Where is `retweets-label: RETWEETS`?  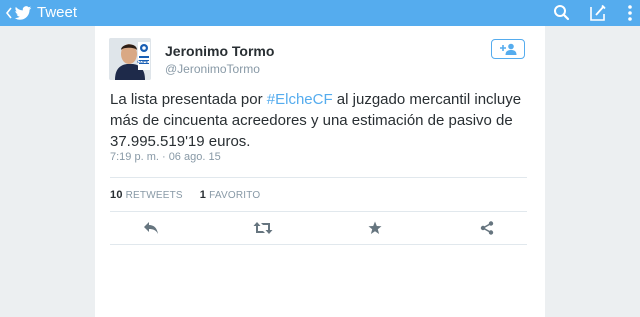
retweets-label: RETWEETS is located at coordinates (154, 195).